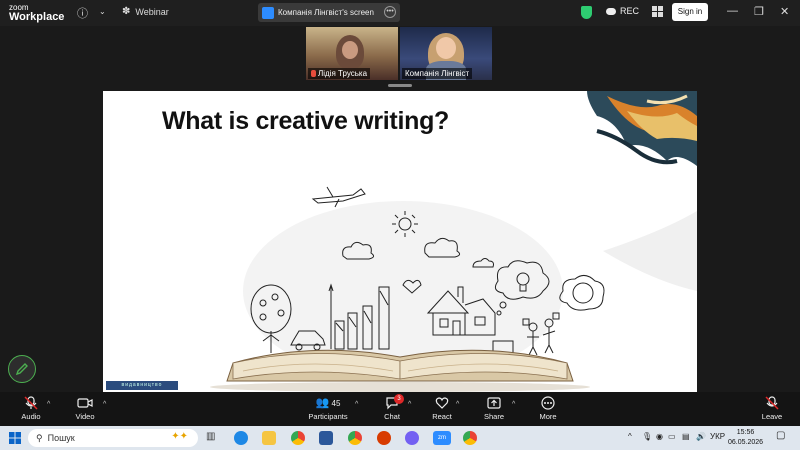 The width and height of the screenshot is (800, 450). Describe the element at coordinates (586, 12) in the screenshot. I see `security-shield-icon` at that location.